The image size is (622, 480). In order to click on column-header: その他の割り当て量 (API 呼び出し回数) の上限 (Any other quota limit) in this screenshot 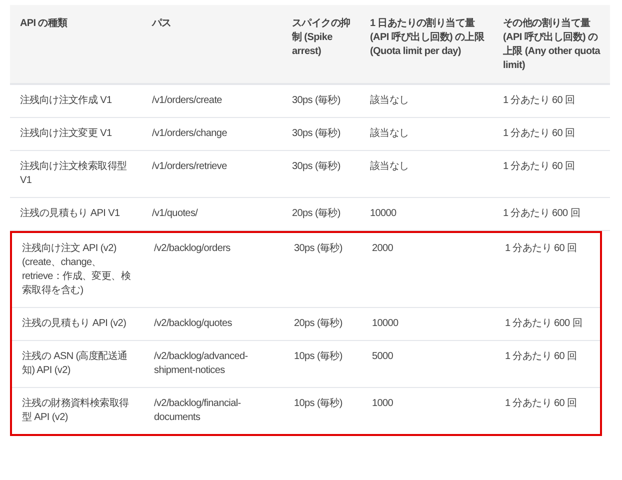, I will do `click(552, 45)`.